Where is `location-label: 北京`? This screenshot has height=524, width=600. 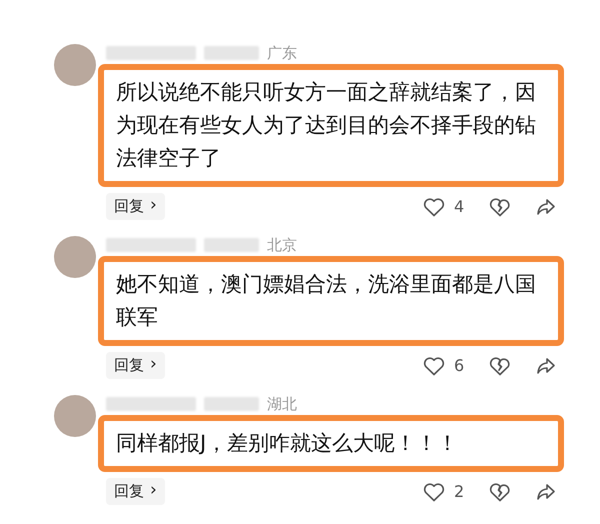
location-label: 北京 is located at coordinates (282, 245).